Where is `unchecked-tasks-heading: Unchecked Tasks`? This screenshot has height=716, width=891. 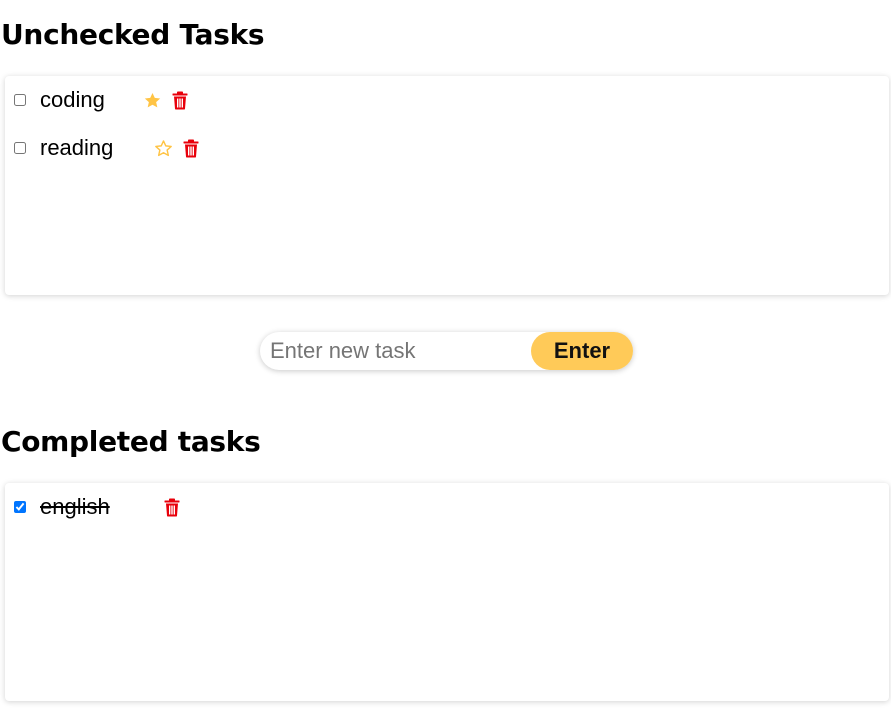 unchecked-tasks-heading: Unchecked Tasks is located at coordinates (133, 34).